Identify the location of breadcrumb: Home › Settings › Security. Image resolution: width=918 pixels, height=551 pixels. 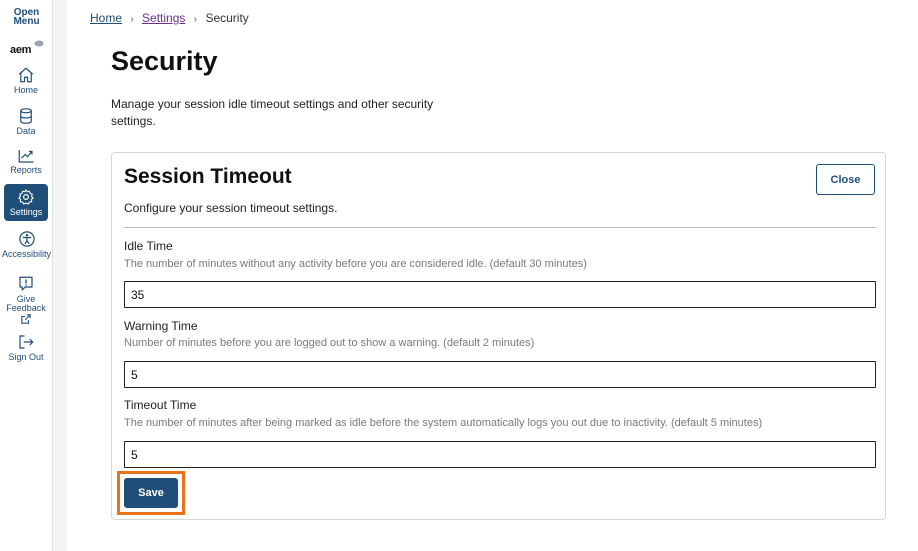
(169, 18).